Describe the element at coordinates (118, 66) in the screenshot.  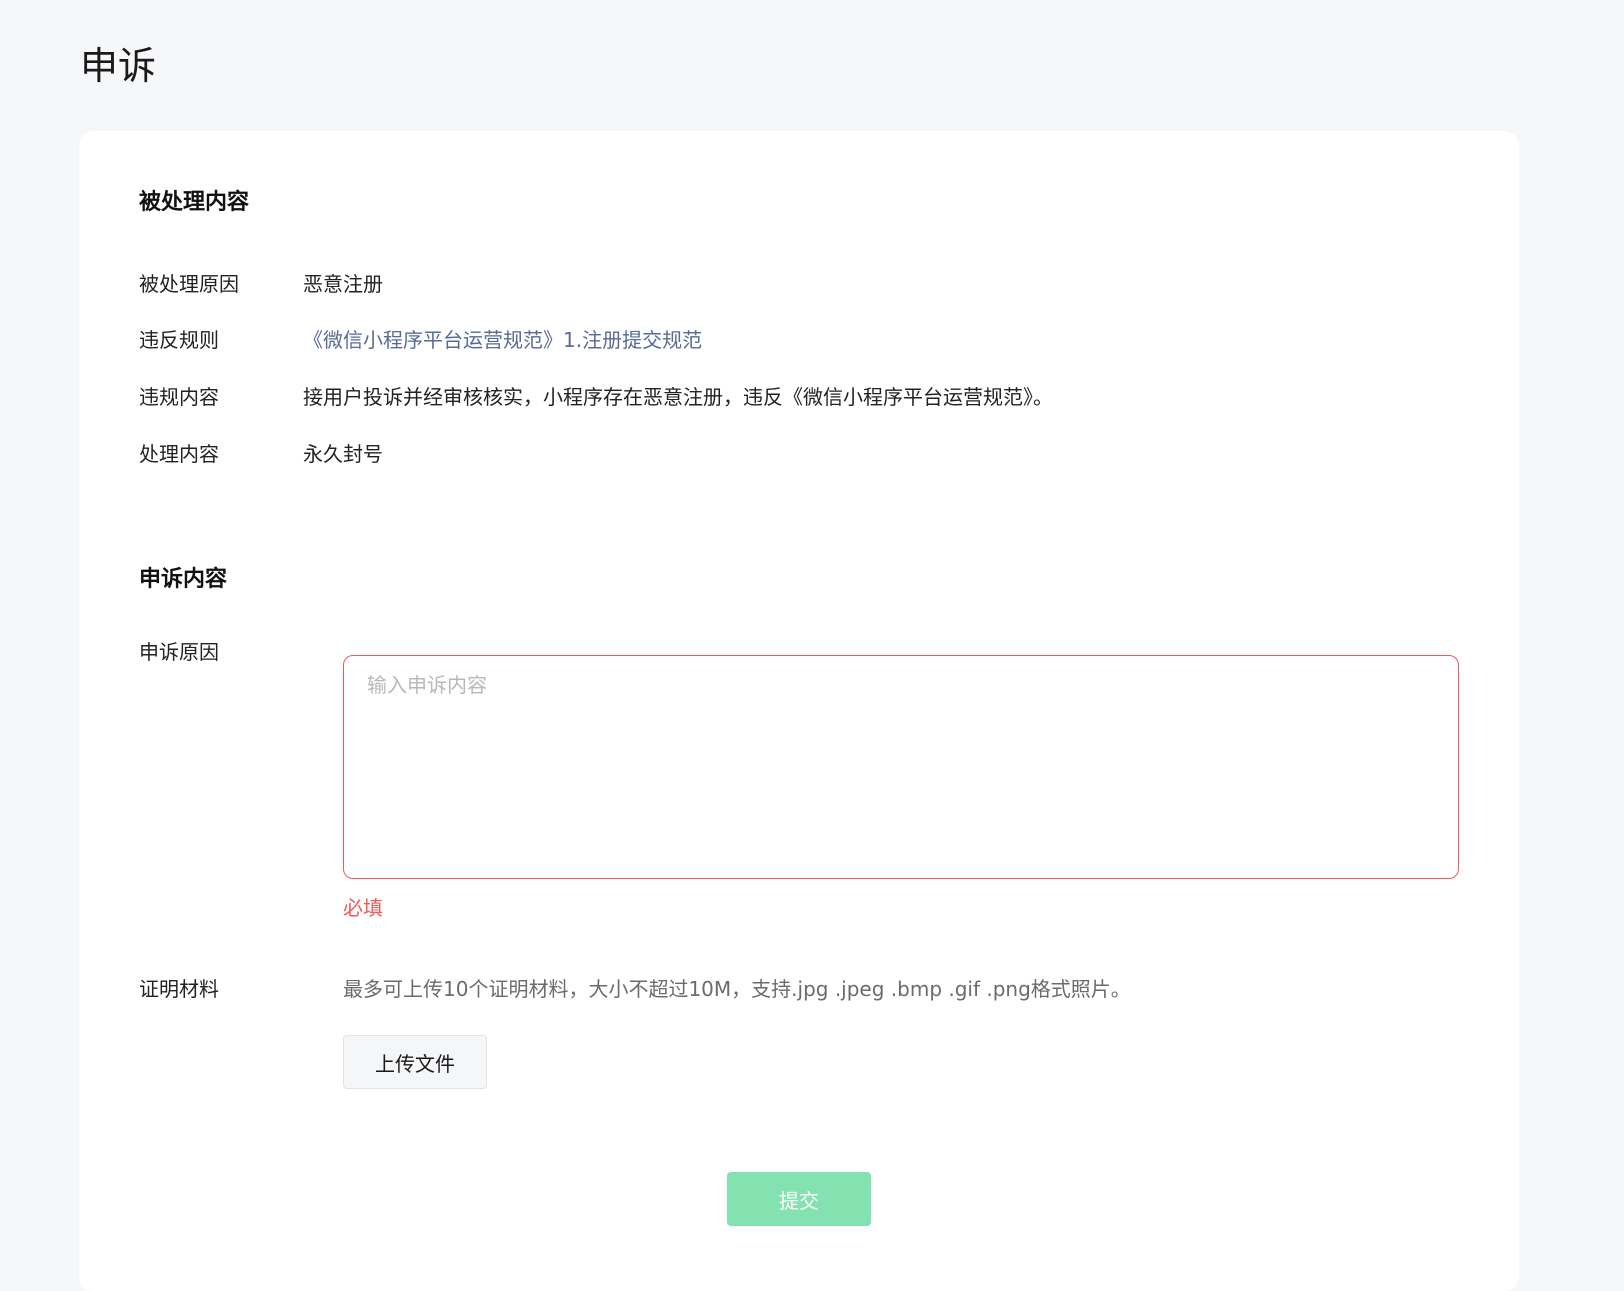
I see `page-title: 申诉` at that location.